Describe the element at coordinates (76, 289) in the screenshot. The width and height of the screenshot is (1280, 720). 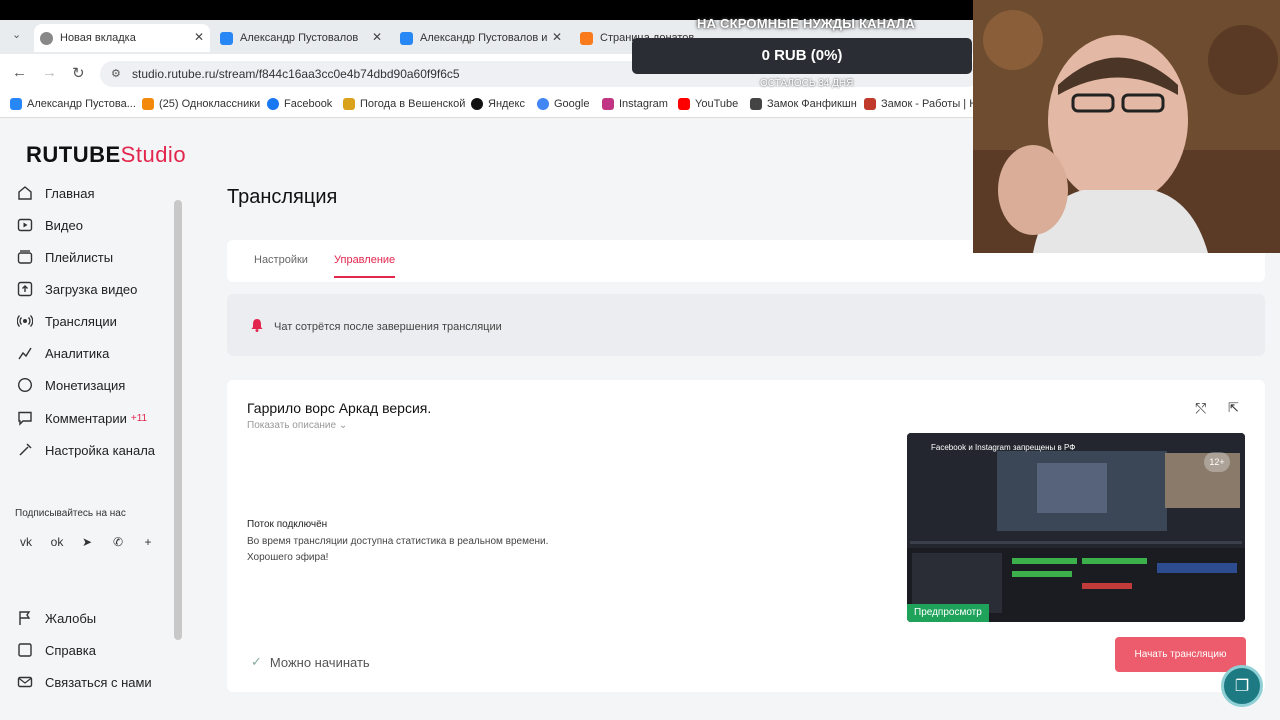
I see `sidebar-item-upload: Загрузка видео` at that location.